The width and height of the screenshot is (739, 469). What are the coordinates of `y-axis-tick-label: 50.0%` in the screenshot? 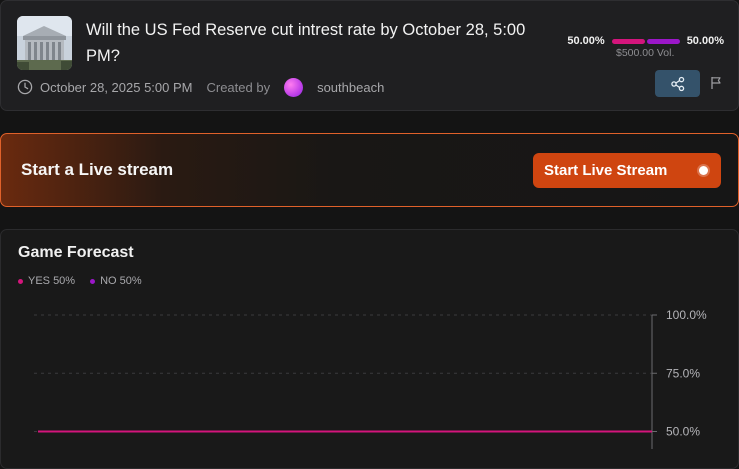 It's located at (683, 432).